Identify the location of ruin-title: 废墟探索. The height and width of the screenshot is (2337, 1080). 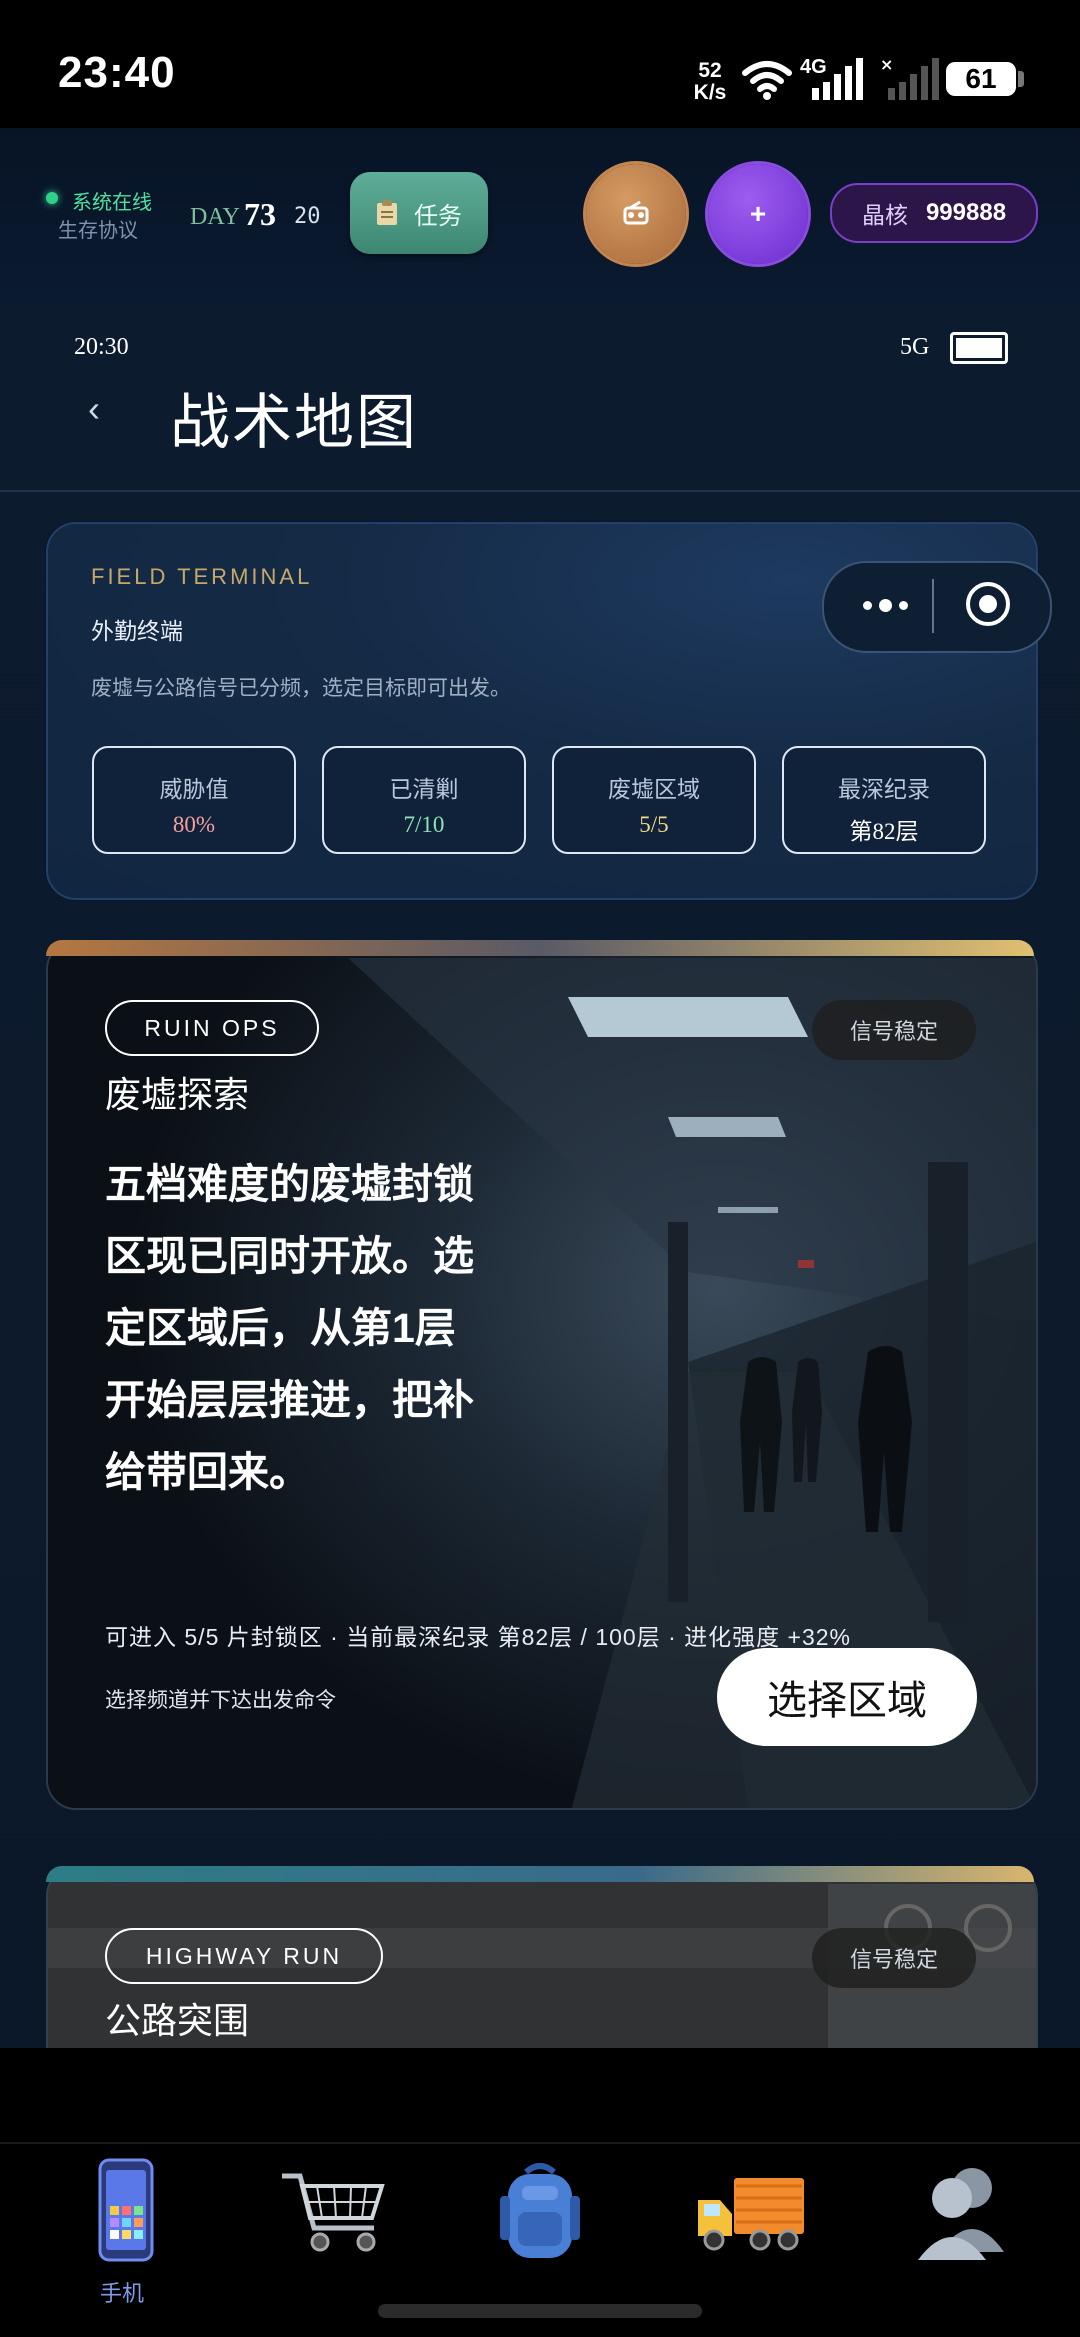
(177, 1094).